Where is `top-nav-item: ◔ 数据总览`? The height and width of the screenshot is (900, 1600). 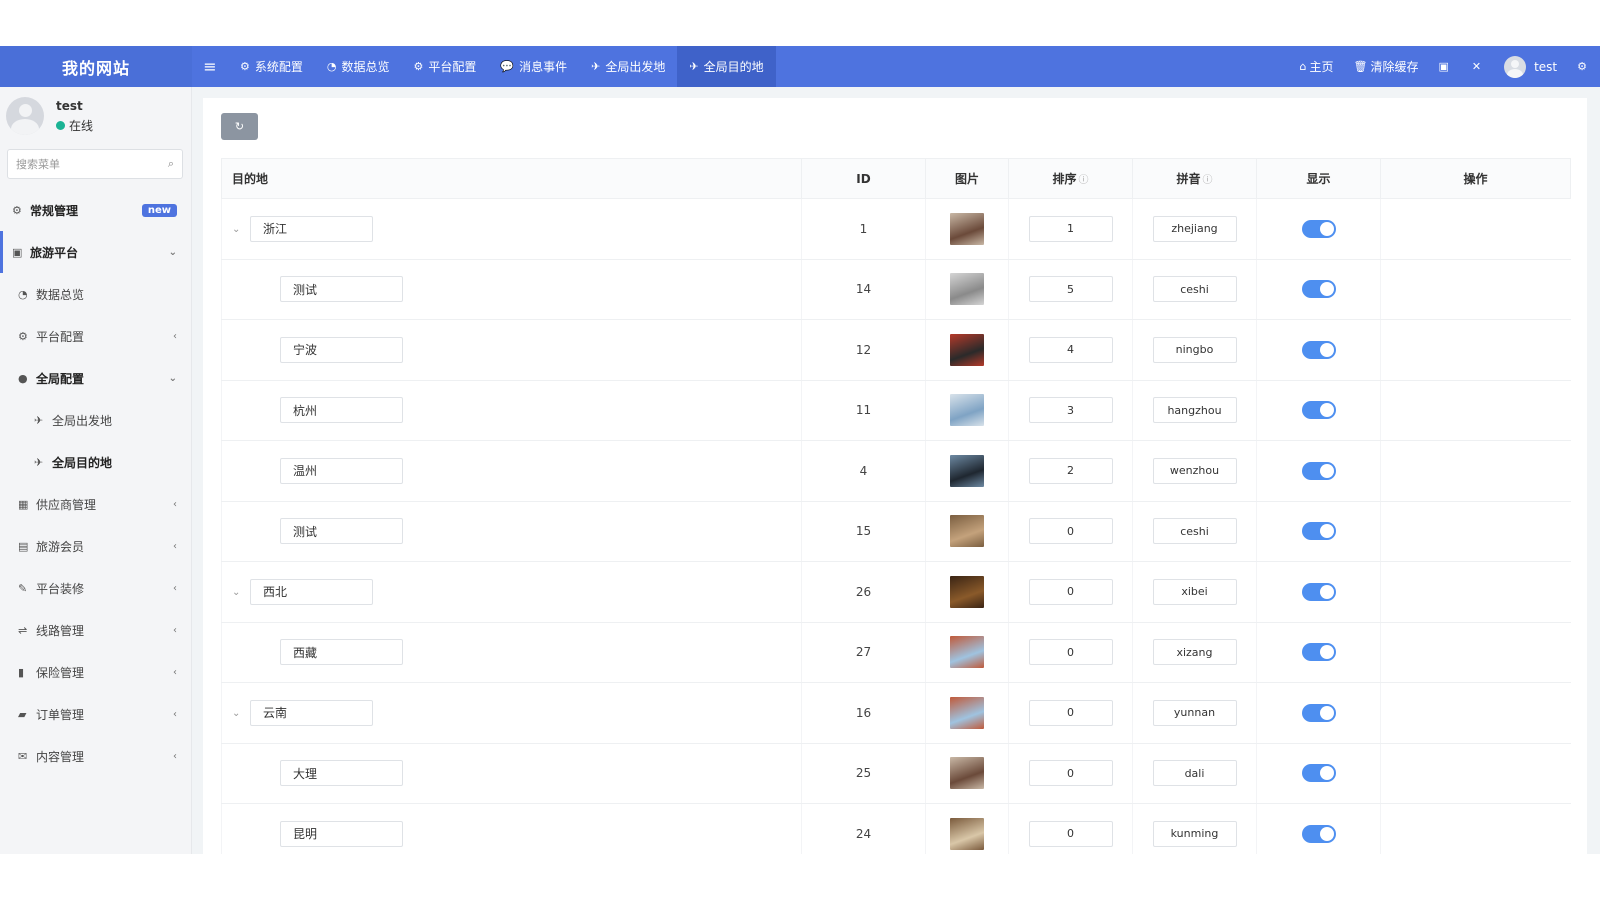 top-nav-item: ◔ 数据总览 is located at coordinates (358, 66).